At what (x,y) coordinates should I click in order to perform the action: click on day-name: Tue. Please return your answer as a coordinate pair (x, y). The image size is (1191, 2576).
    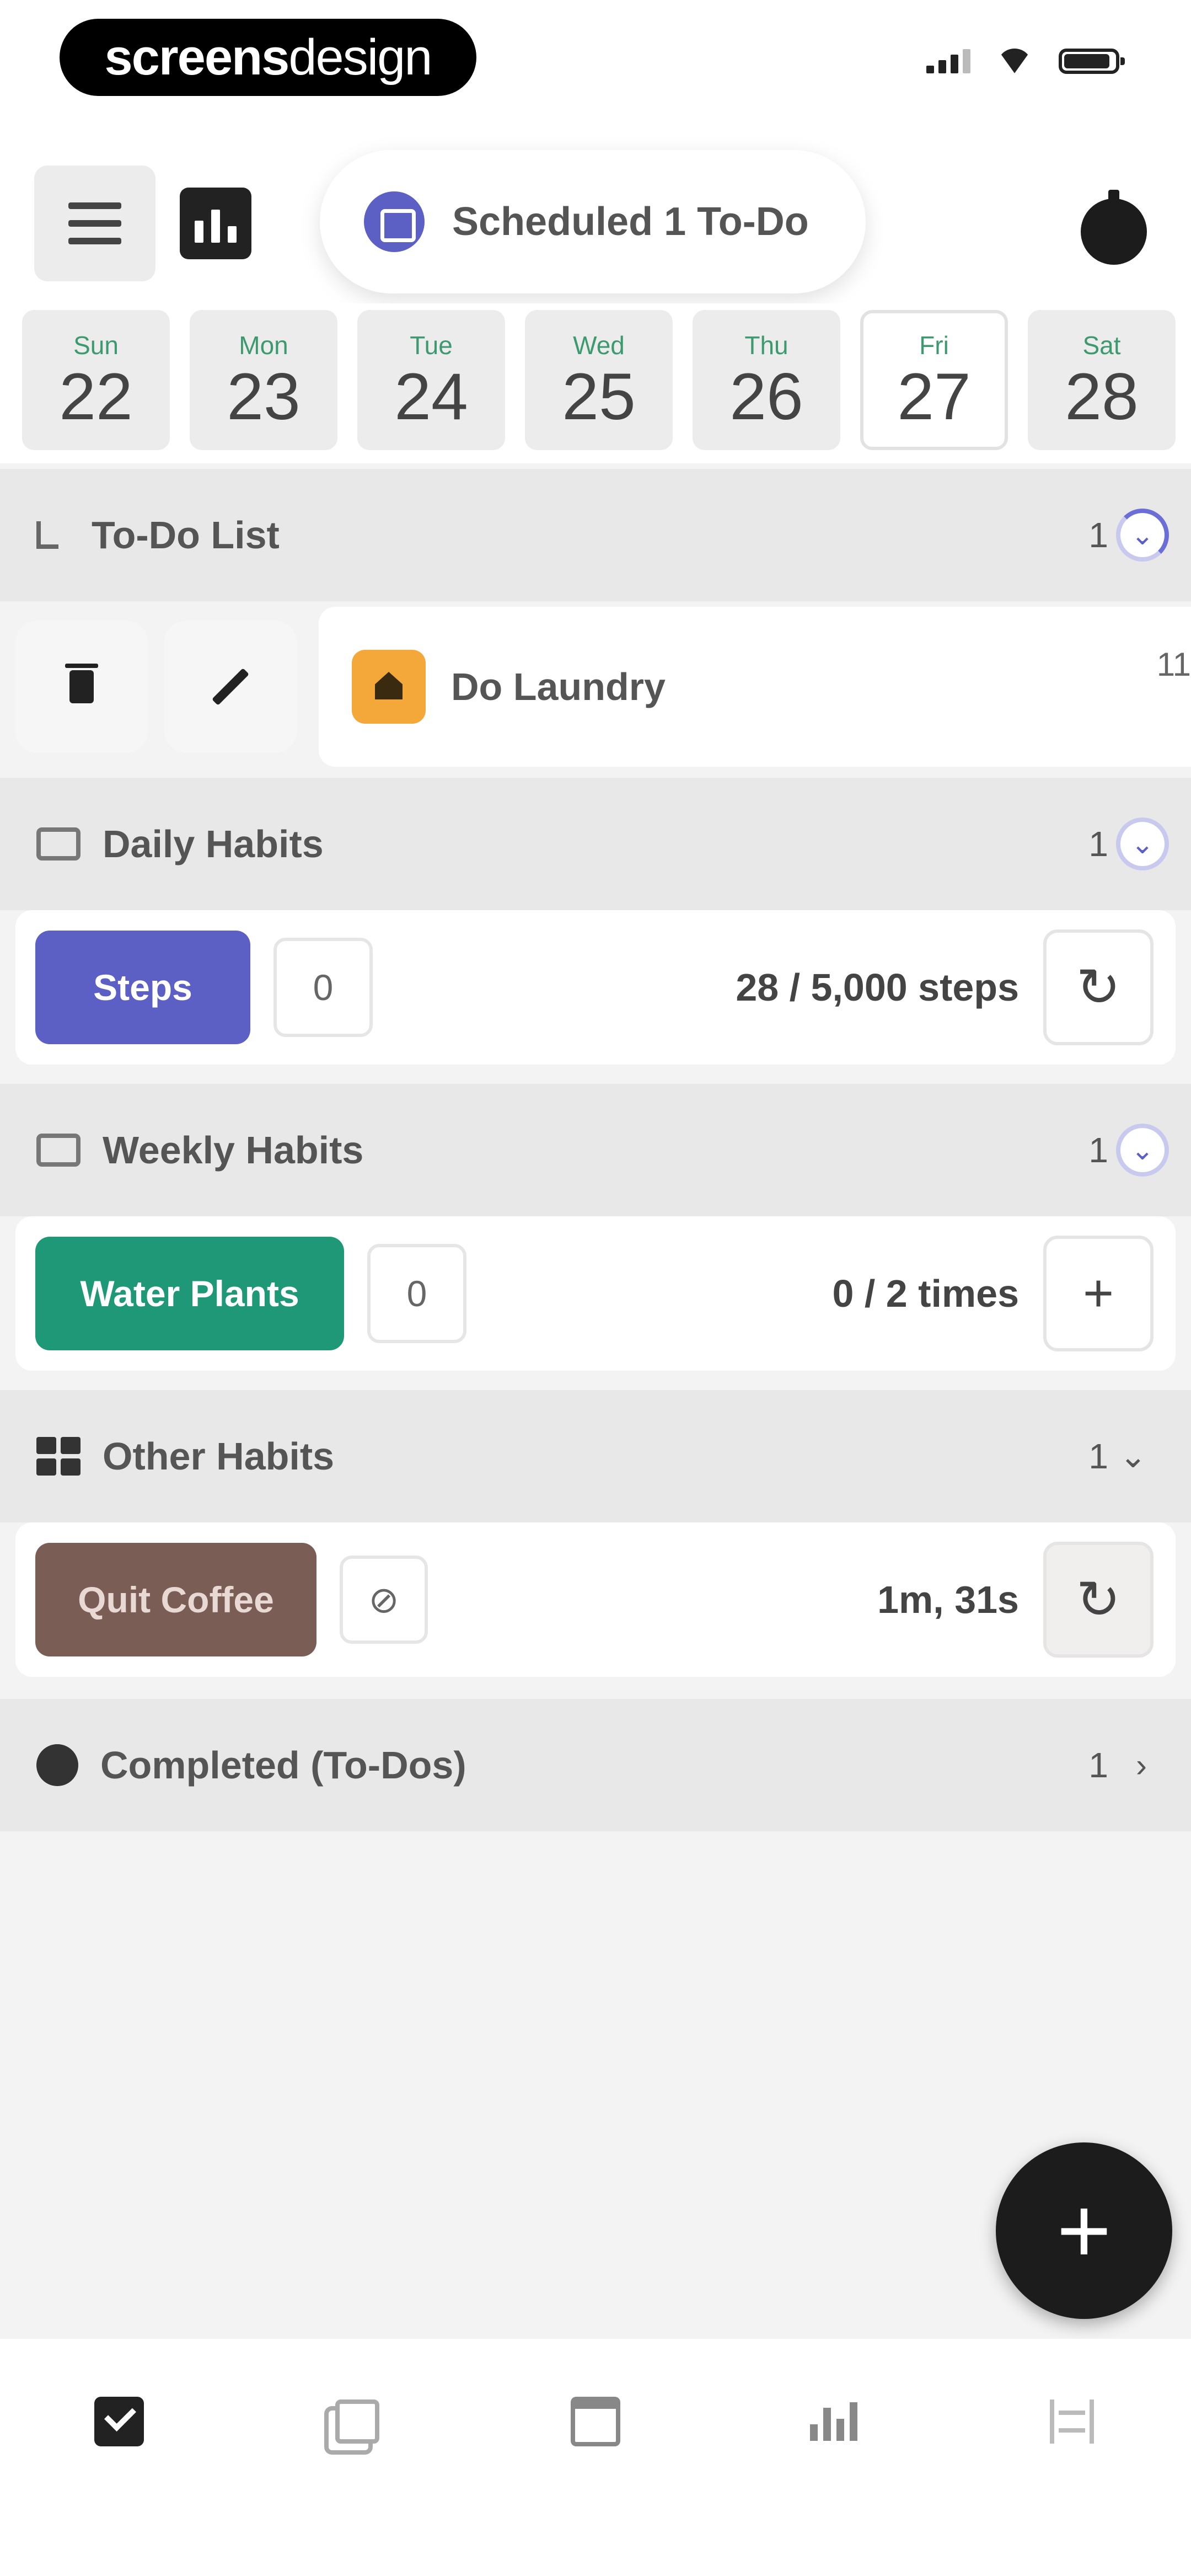
    Looking at the image, I should click on (431, 345).